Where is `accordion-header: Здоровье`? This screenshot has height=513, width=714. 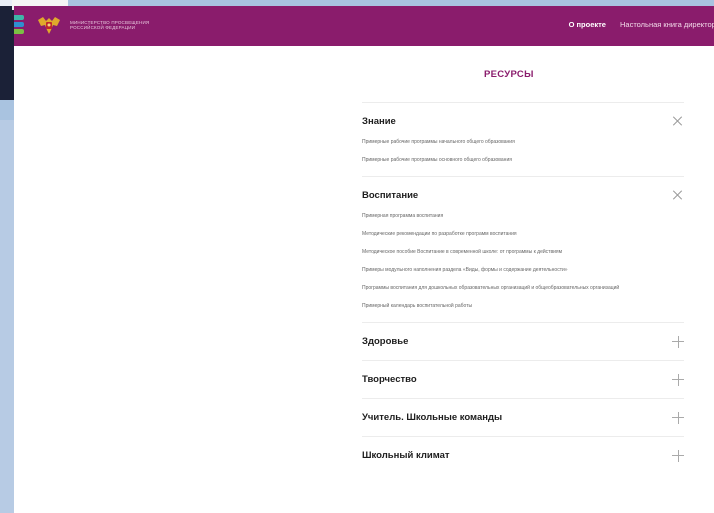
accordion-header: Здоровье is located at coordinates (523, 341).